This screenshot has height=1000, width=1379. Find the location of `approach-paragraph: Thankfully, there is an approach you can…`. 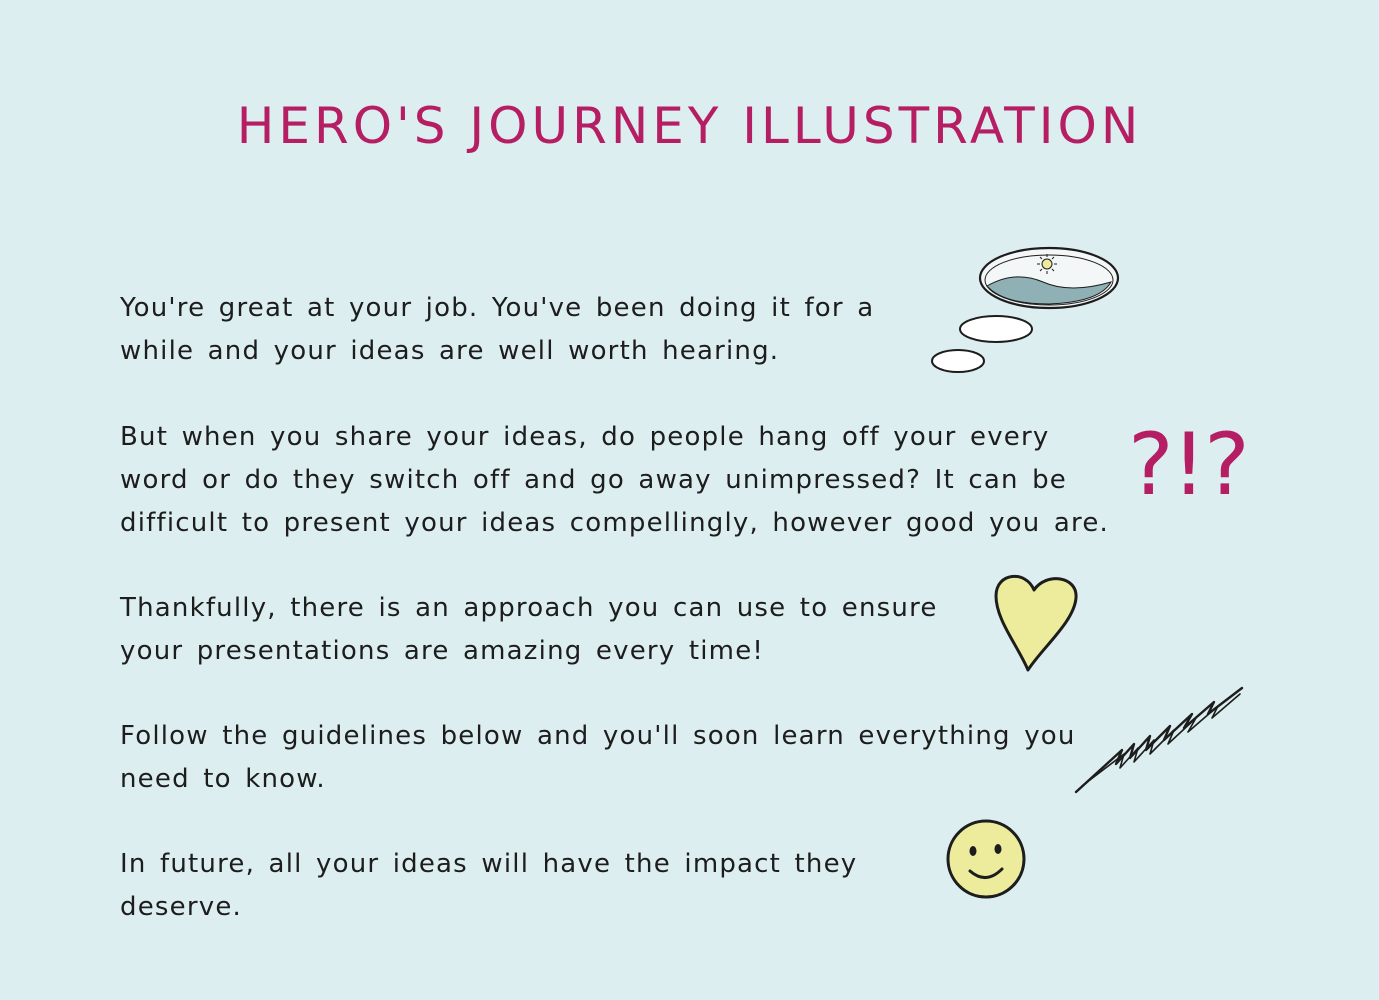

approach-paragraph: Thankfully, there is an approach you can… is located at coordinates (529, 629).